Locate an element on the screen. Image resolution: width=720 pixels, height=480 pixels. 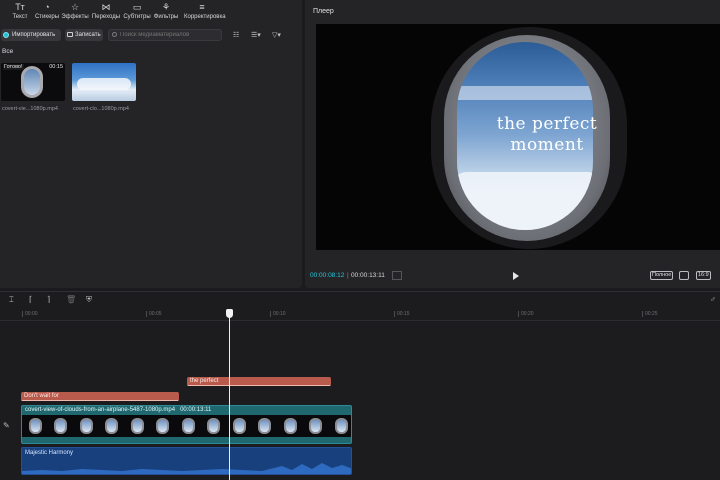
video-clip-thumbnails is located at coordinates (186, 426).